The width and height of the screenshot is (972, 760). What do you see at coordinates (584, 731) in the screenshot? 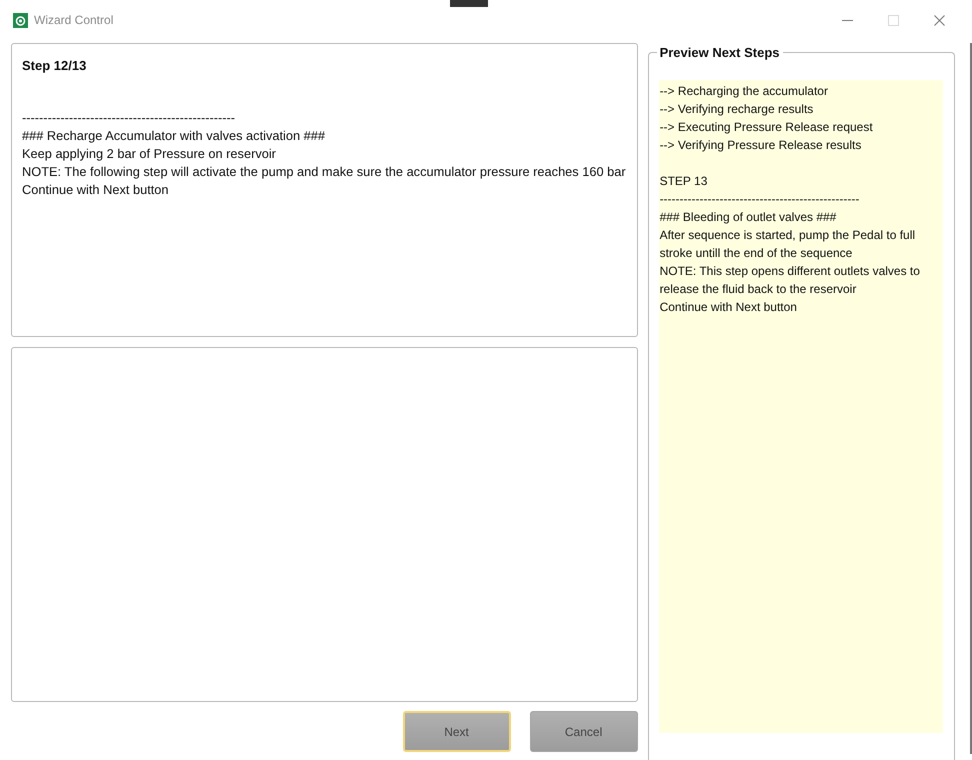
I see `cancel-button: Cancel` at bounding box center [584, 731].